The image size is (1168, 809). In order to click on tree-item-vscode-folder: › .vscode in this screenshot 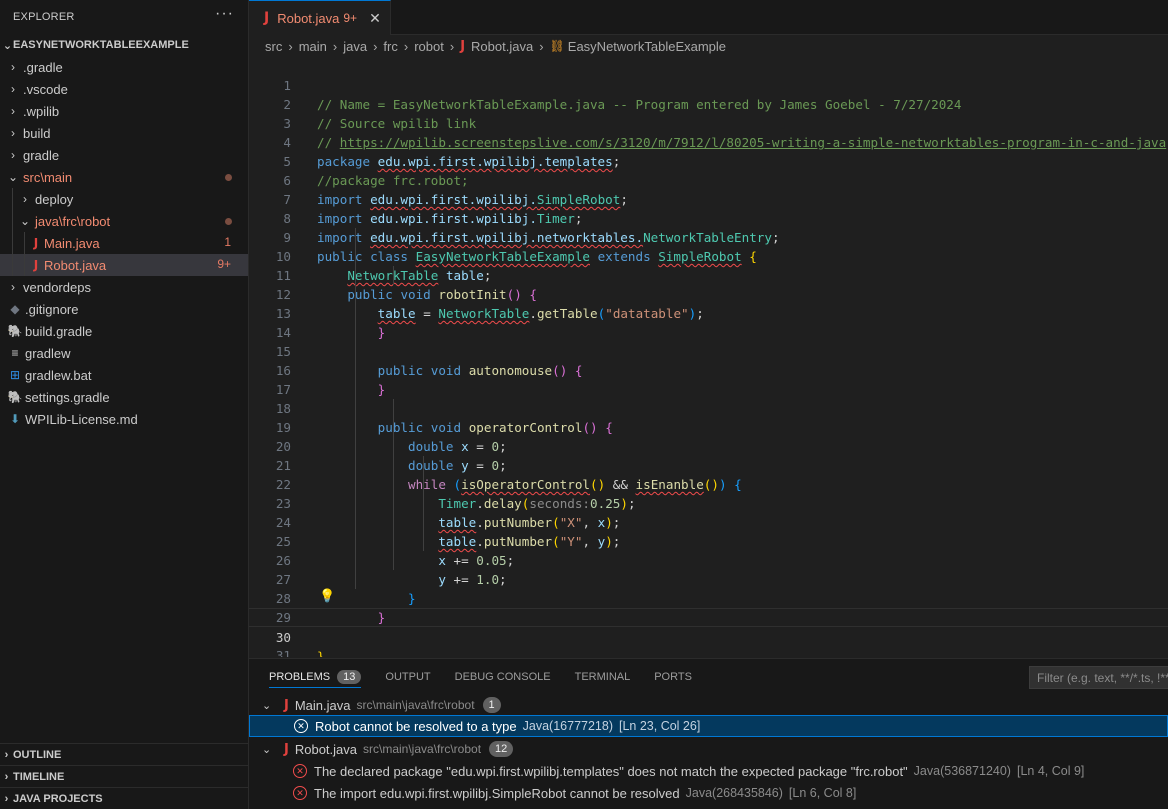, I will do `click(124, 89)`.